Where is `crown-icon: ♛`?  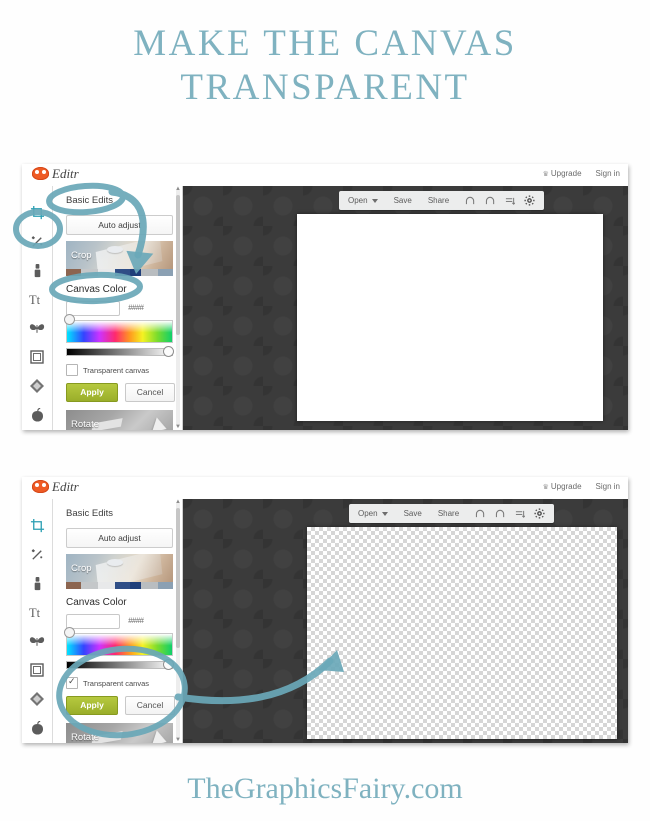 crown-icon: ♛ is located at coordinates (545, 174).